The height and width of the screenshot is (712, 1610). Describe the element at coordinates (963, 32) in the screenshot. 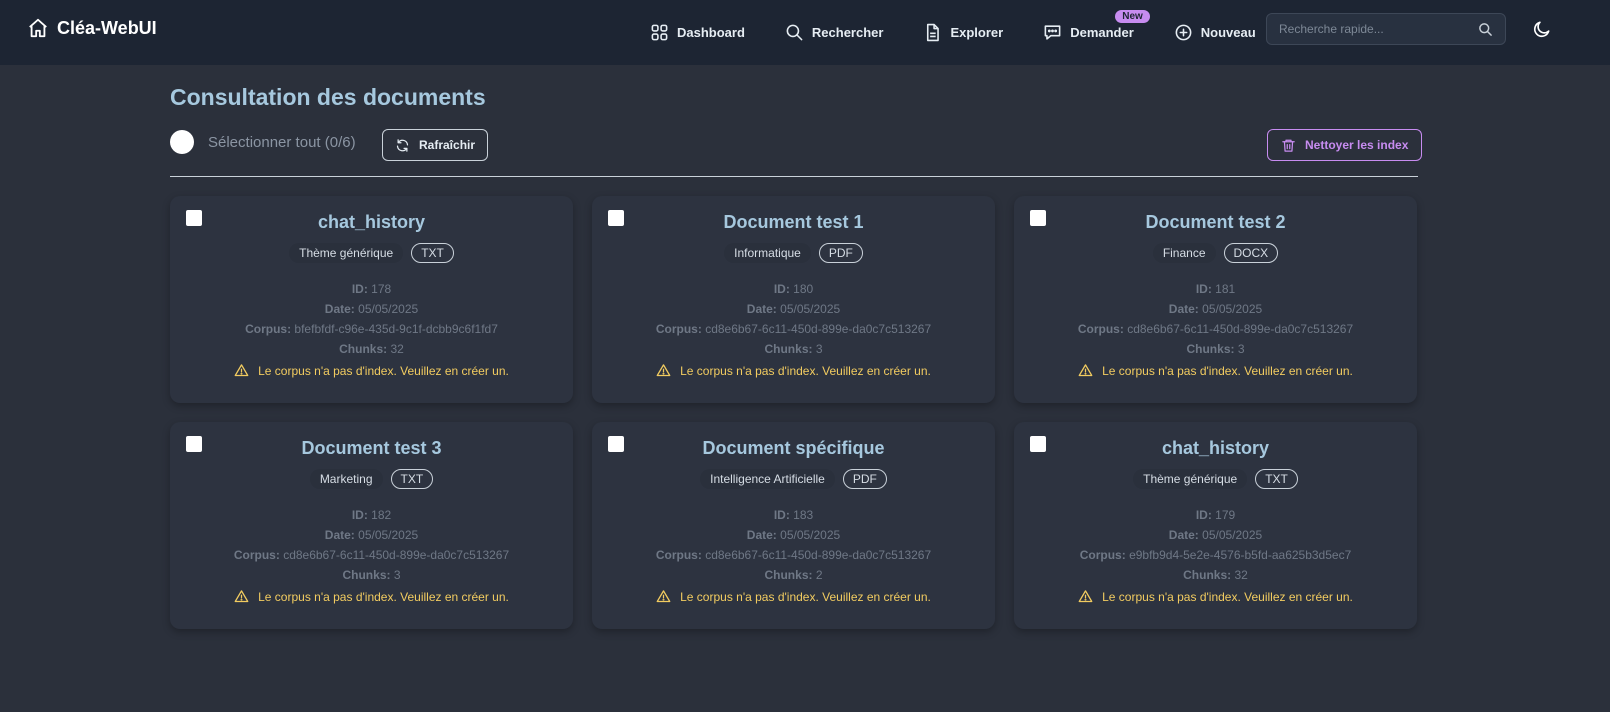

I see `nav-explorer: Explorer` at that location.